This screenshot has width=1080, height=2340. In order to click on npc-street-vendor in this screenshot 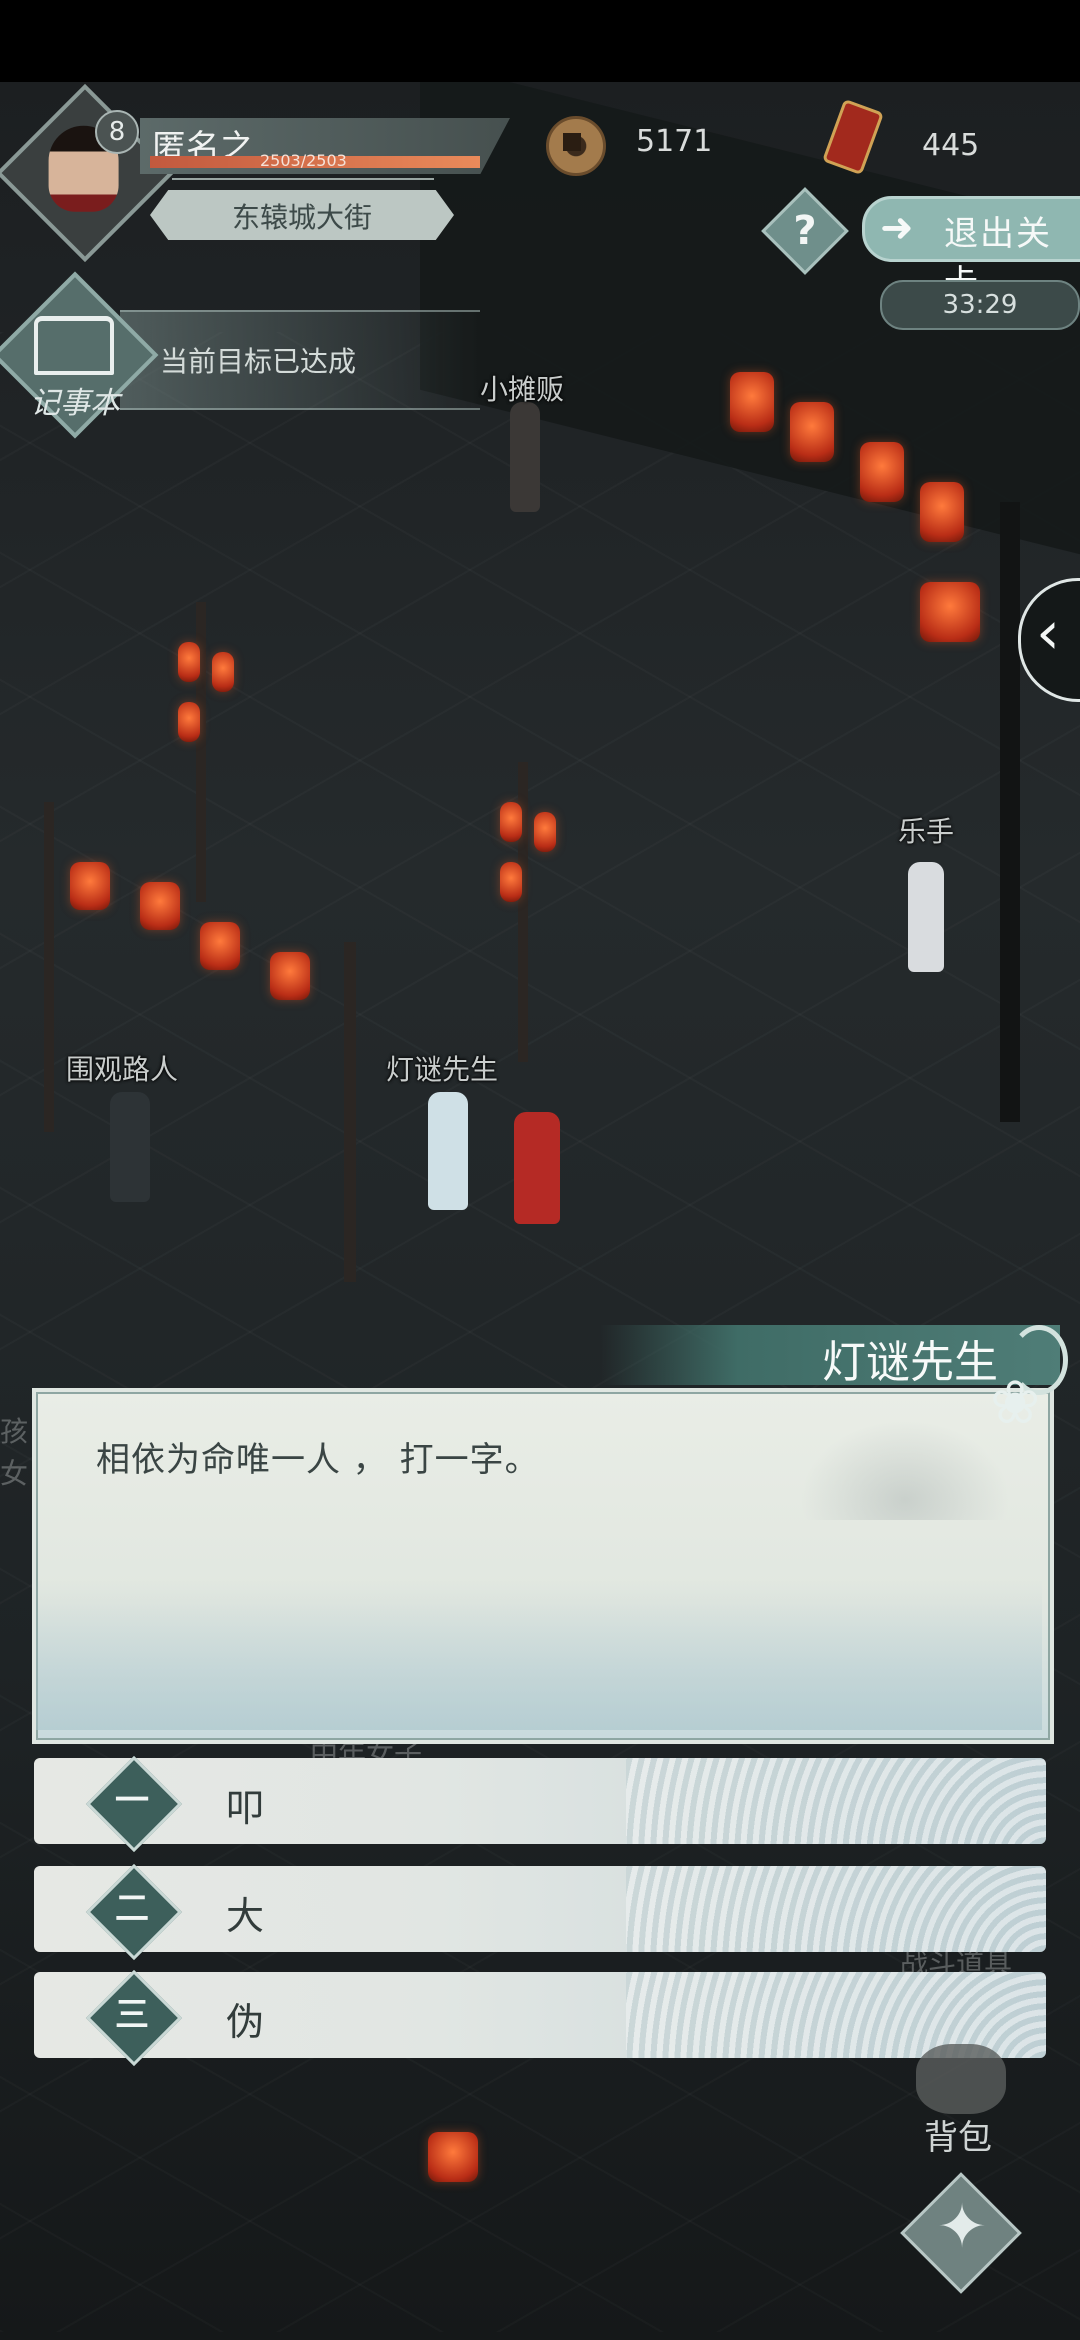, I will do `click(525, 457)`.